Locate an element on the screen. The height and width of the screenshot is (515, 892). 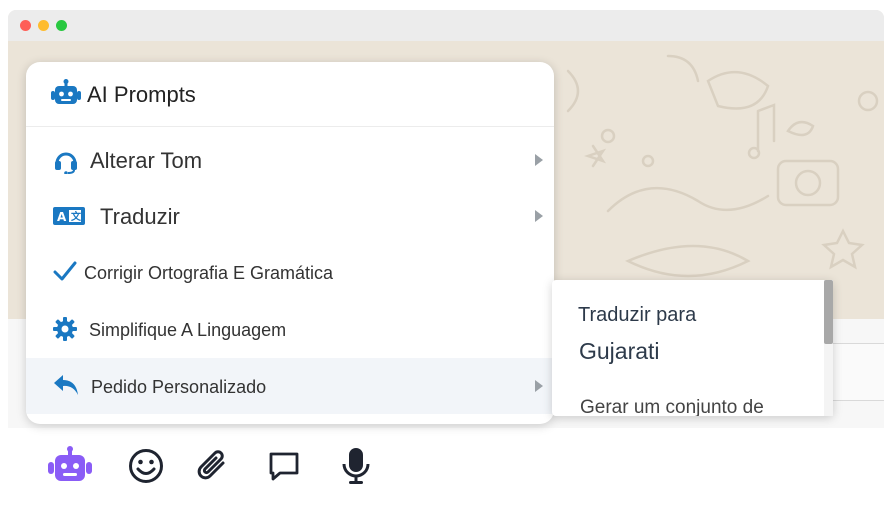
menu-item-alterar-tom: Alterar Tom is located at coordinates (290, 160).